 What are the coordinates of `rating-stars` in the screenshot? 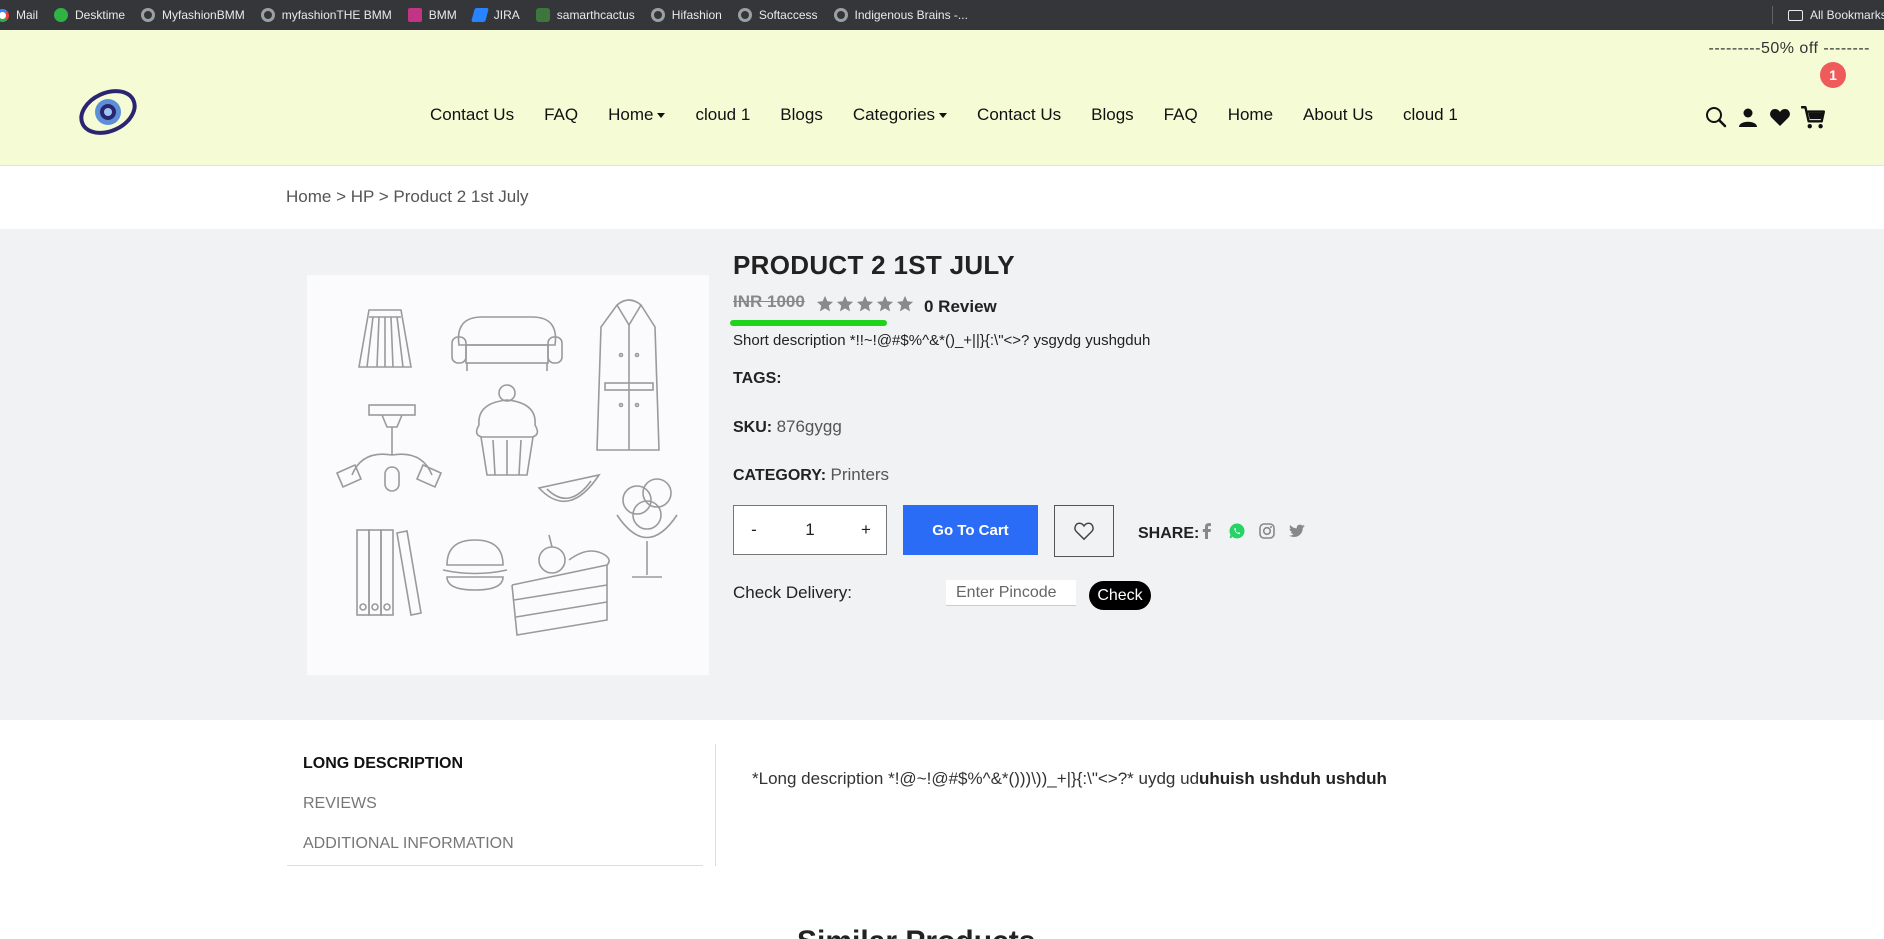 It's located at (866, 304).